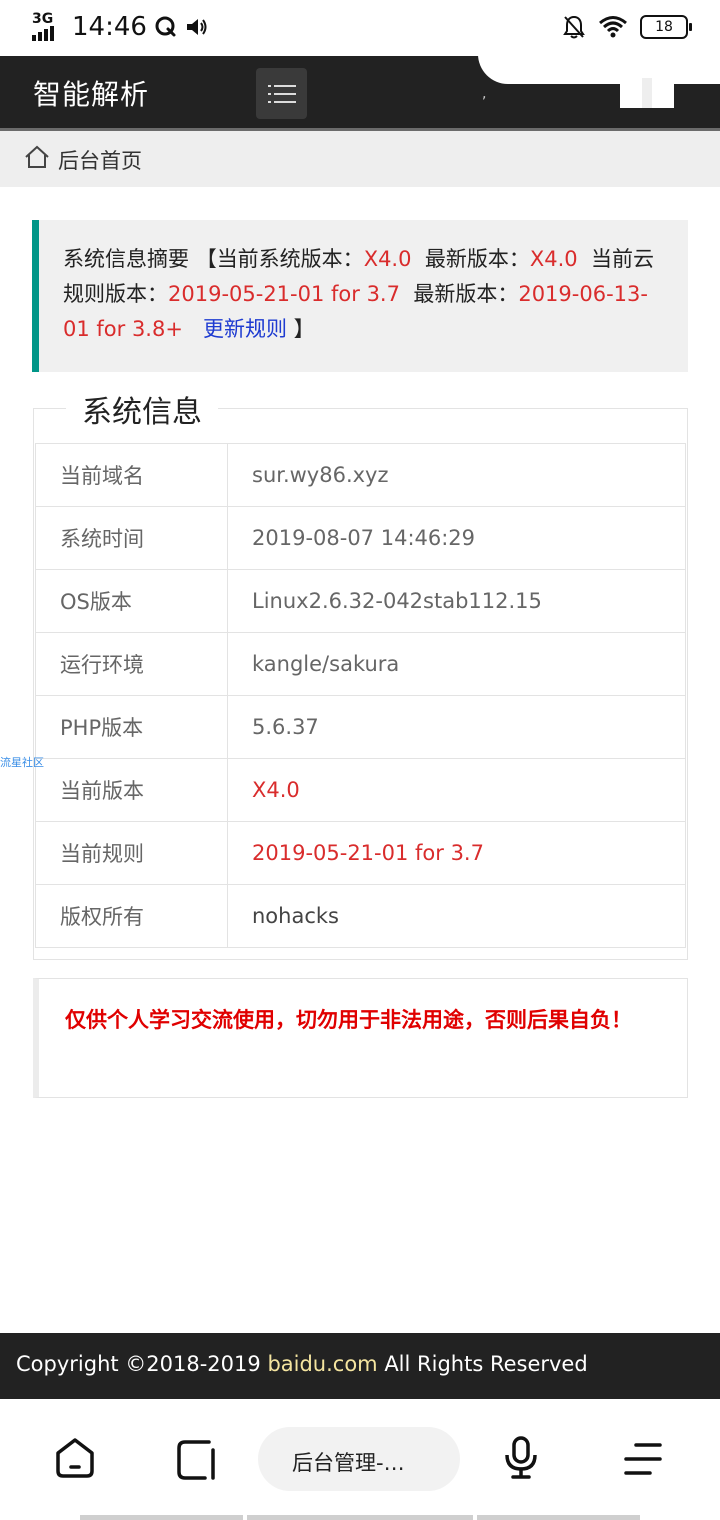 This screenshot has height=1520, width=720. I want to click on current-version-value: X4.0, so click(387, 259).